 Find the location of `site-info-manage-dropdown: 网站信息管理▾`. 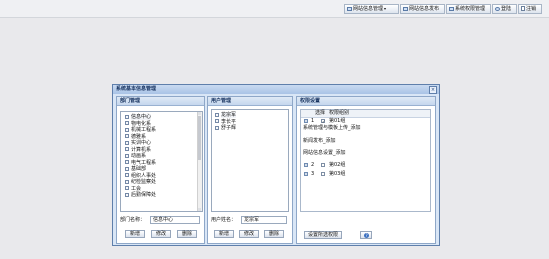

site-info-manage-dropdown: 网站信息管理▾ is located at coordinates (371, 9).